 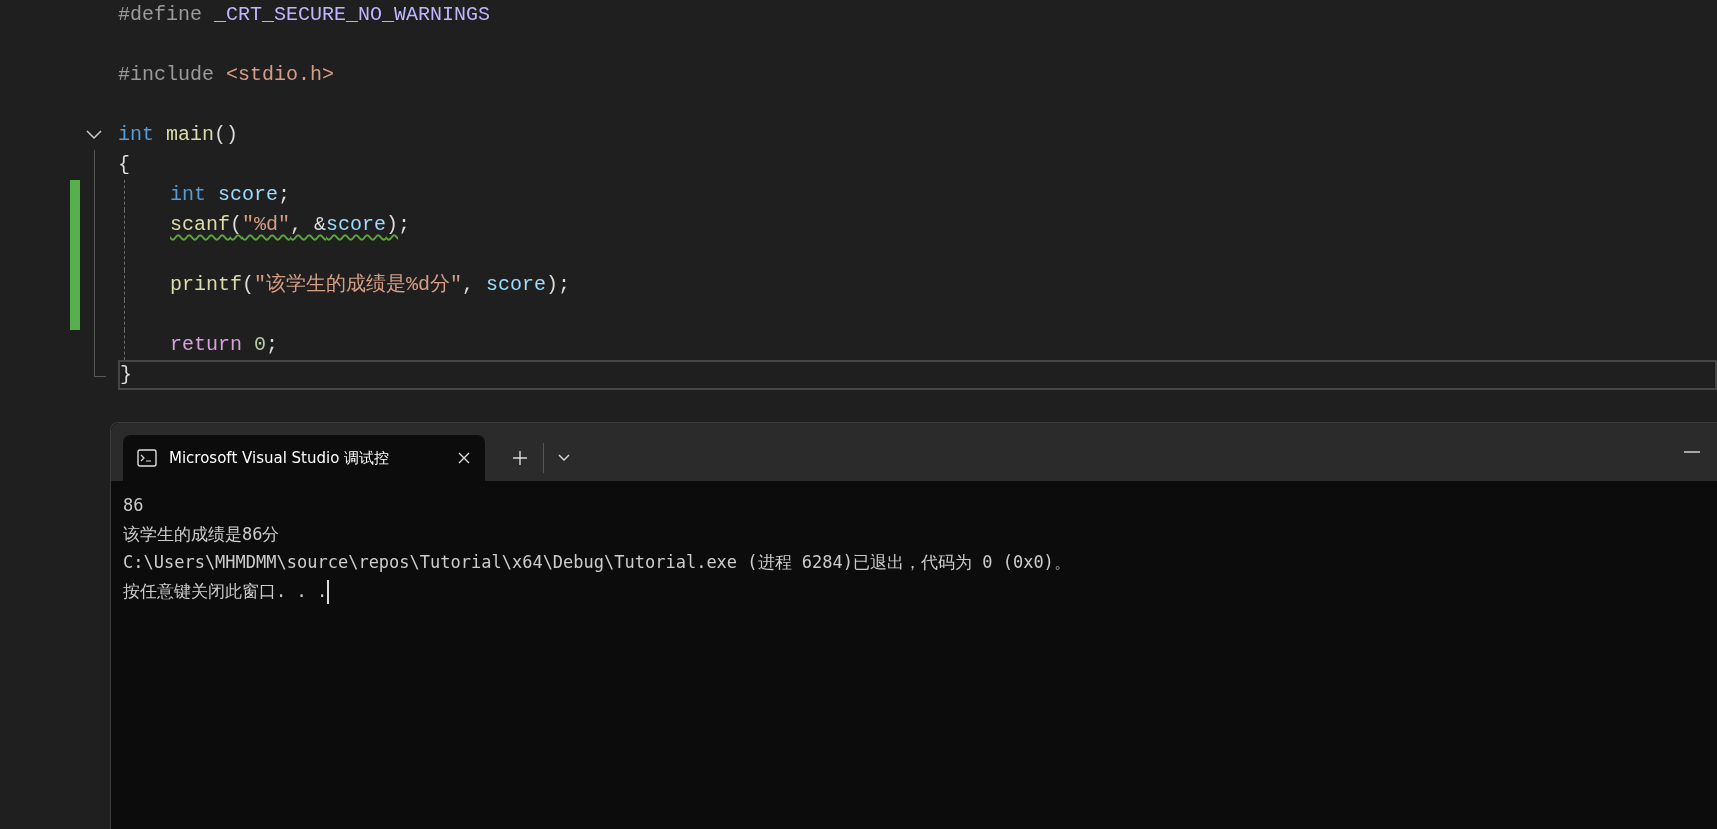 What do you see at coordinates (230, 195) in the screenshot?
I see `code-line: int score;` at bounding box center [230, 195].